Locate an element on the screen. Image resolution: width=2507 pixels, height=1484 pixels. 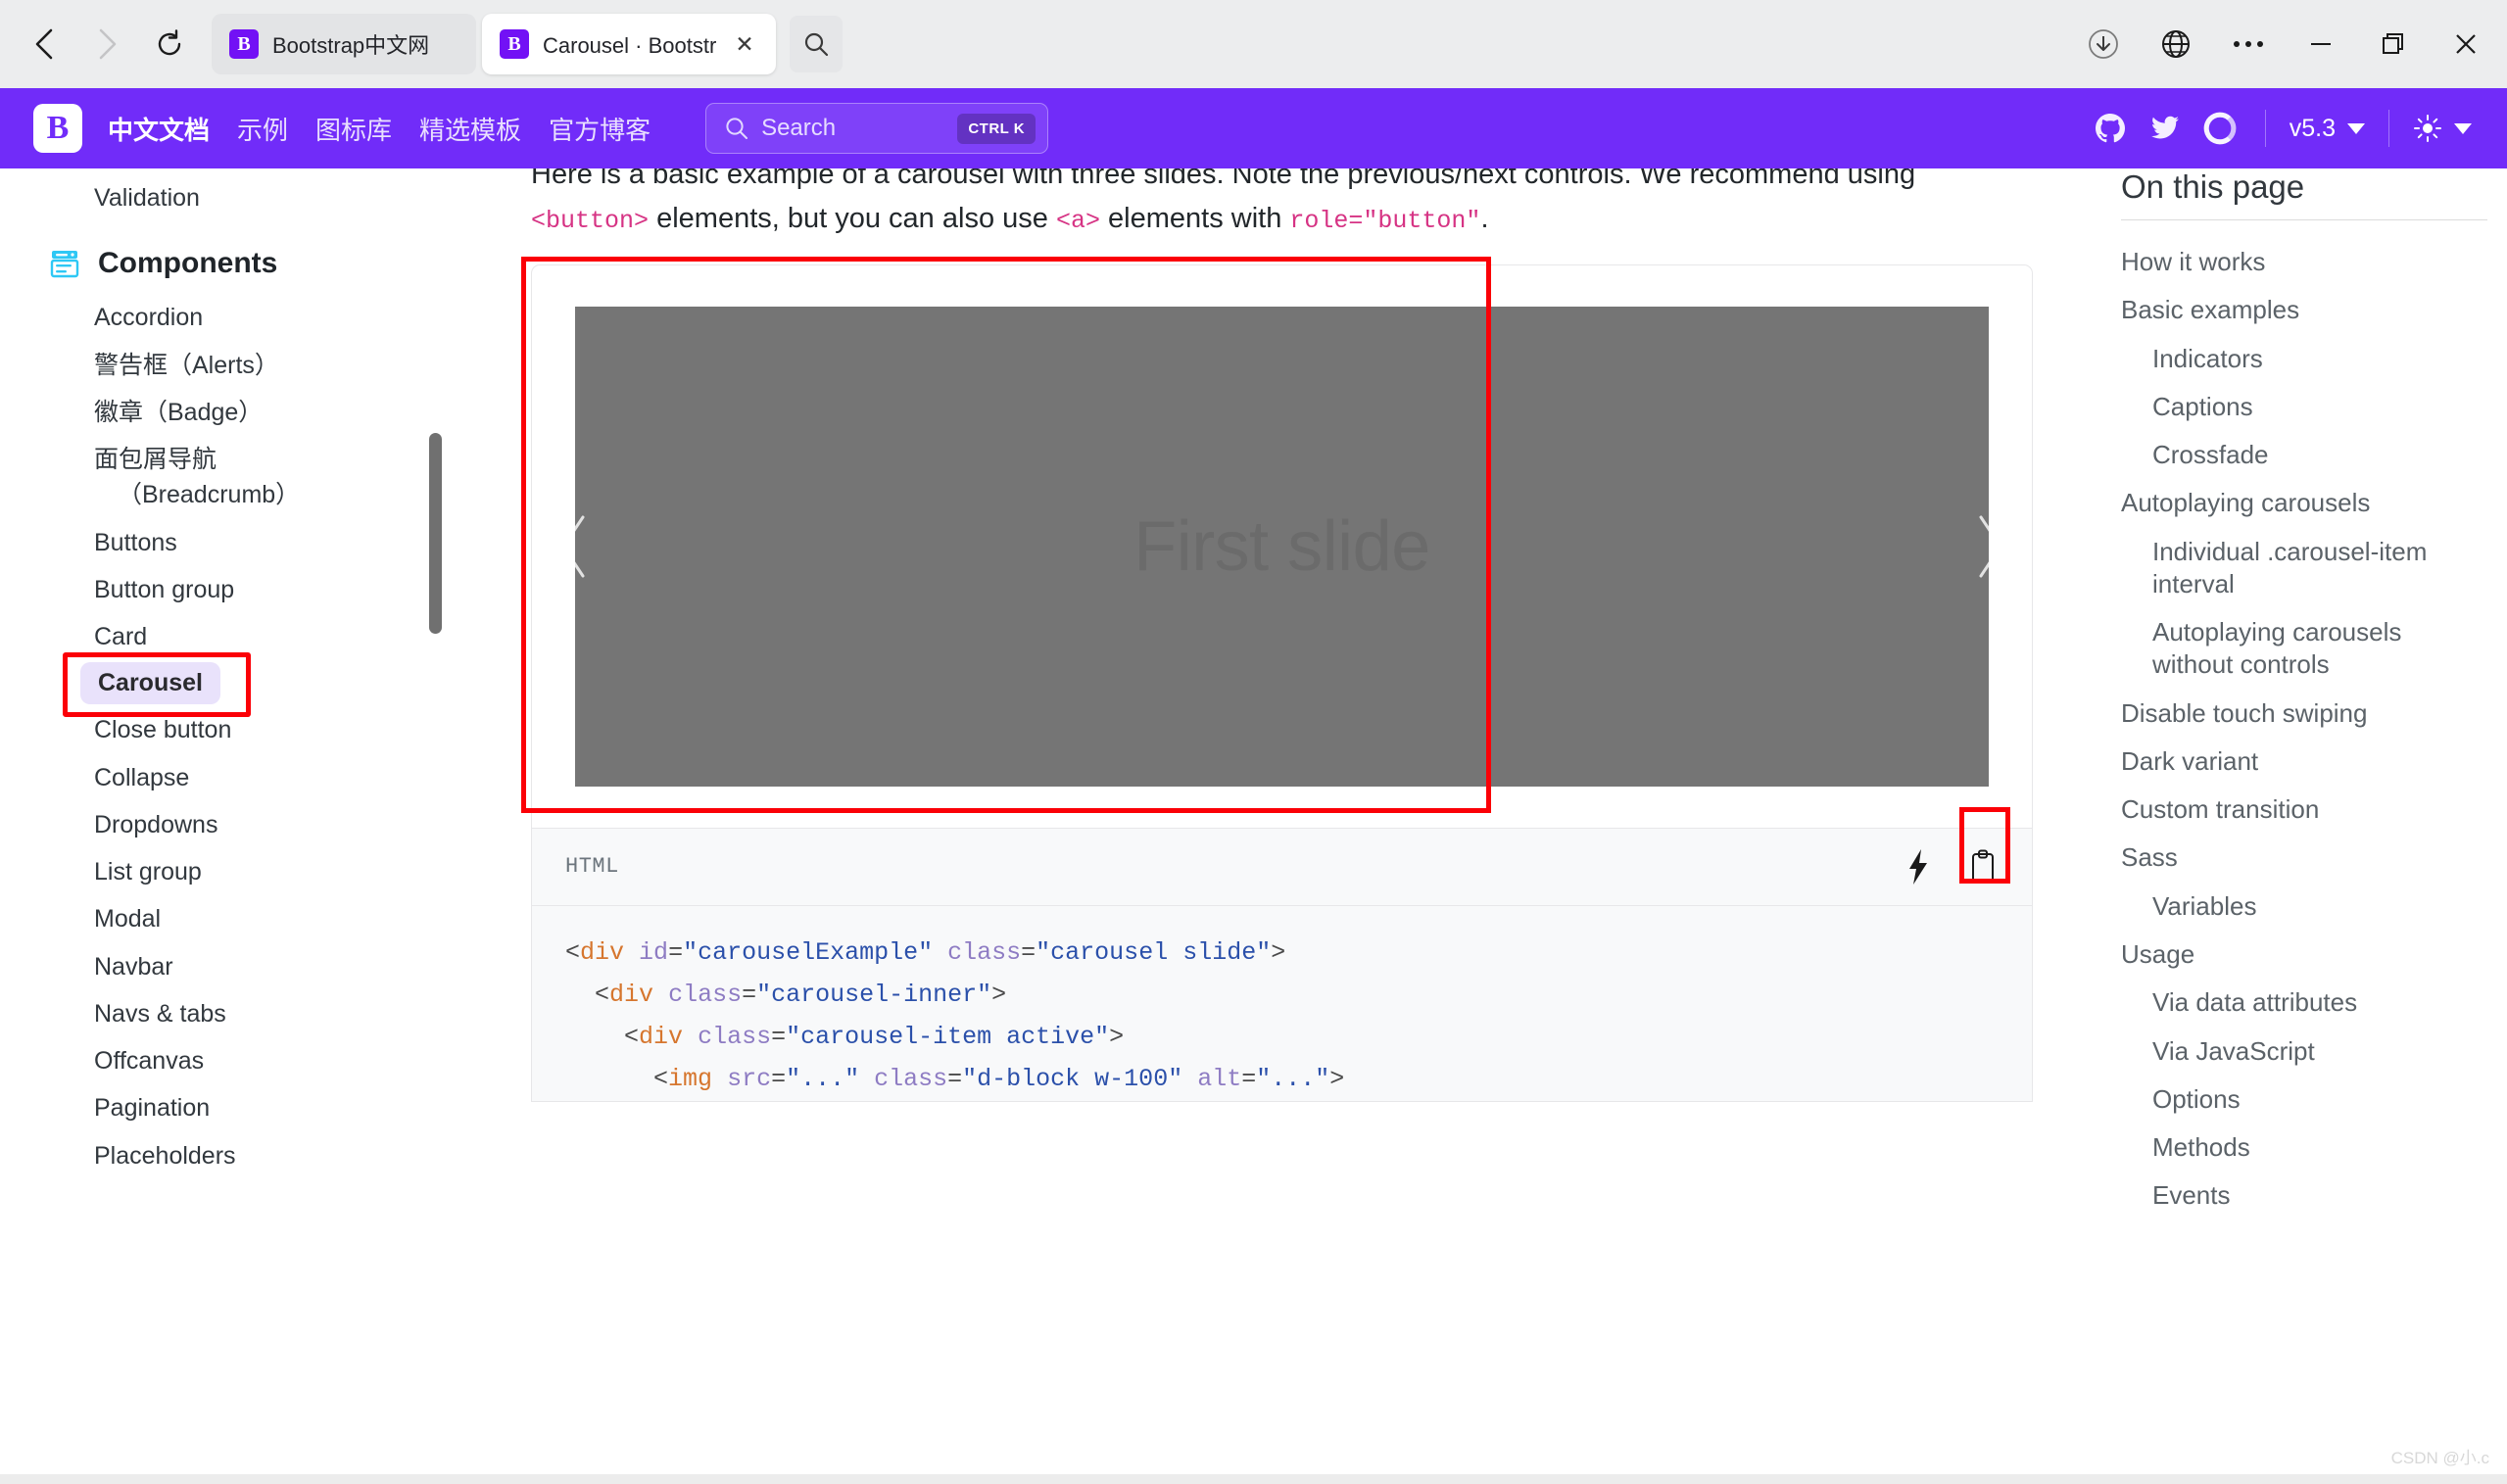
download-icon is located at coordinates (2103, 44).